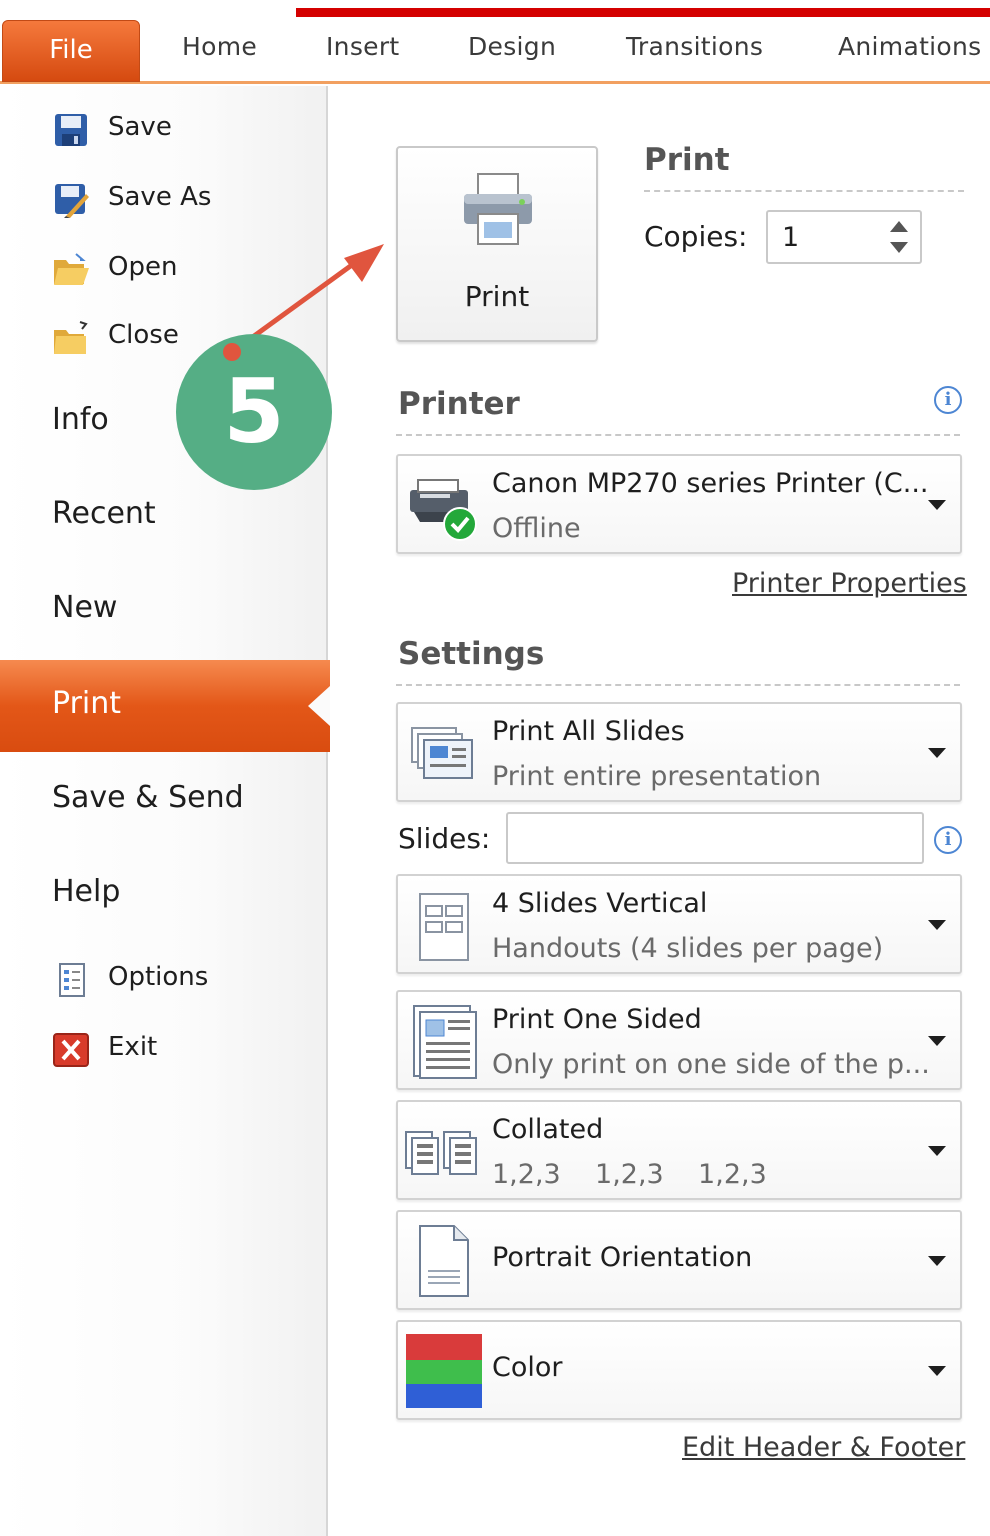  What do you see at coordinates (219, 46) in the screenshot?
I see `tab-home: Home` at bounding box center [219, 46].